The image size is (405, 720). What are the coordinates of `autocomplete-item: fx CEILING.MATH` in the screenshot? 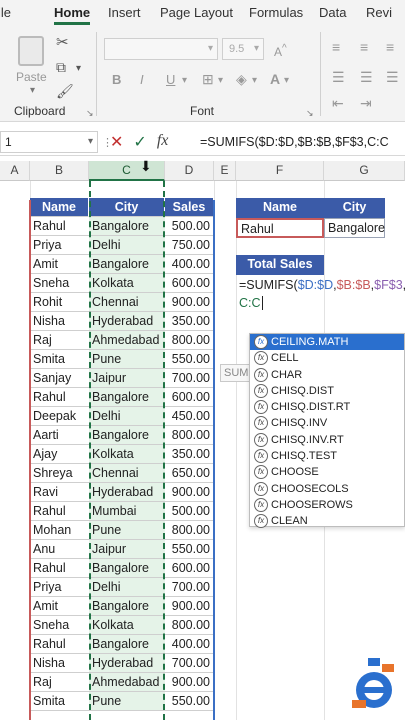 It's located at (327, 342).